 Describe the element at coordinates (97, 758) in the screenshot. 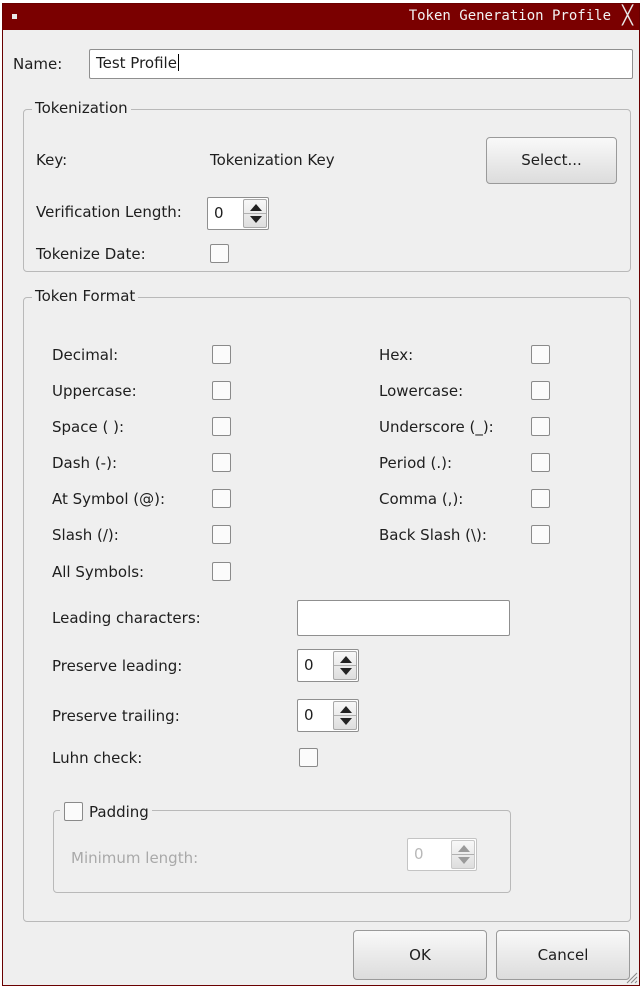

I see `luhn-check-label: Luhn check:` at that location.